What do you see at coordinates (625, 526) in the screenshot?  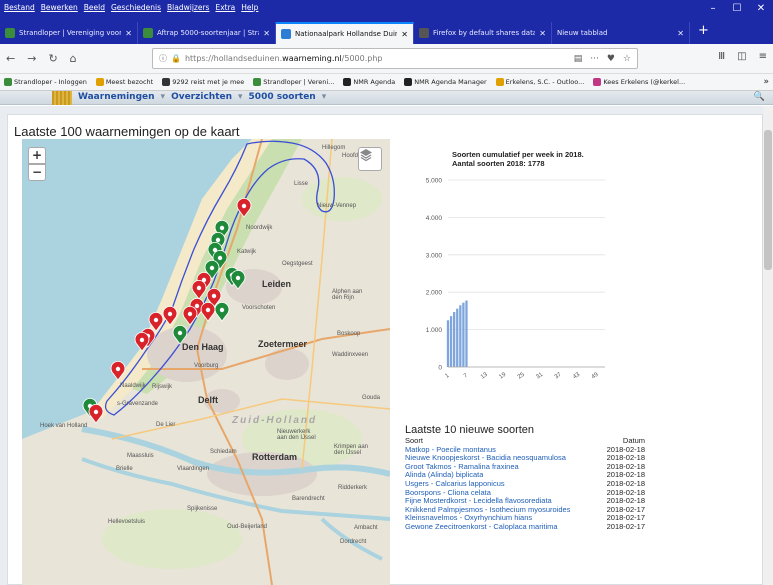 I see `species-date: 2018-02-17` at bounding box center [625, 526].